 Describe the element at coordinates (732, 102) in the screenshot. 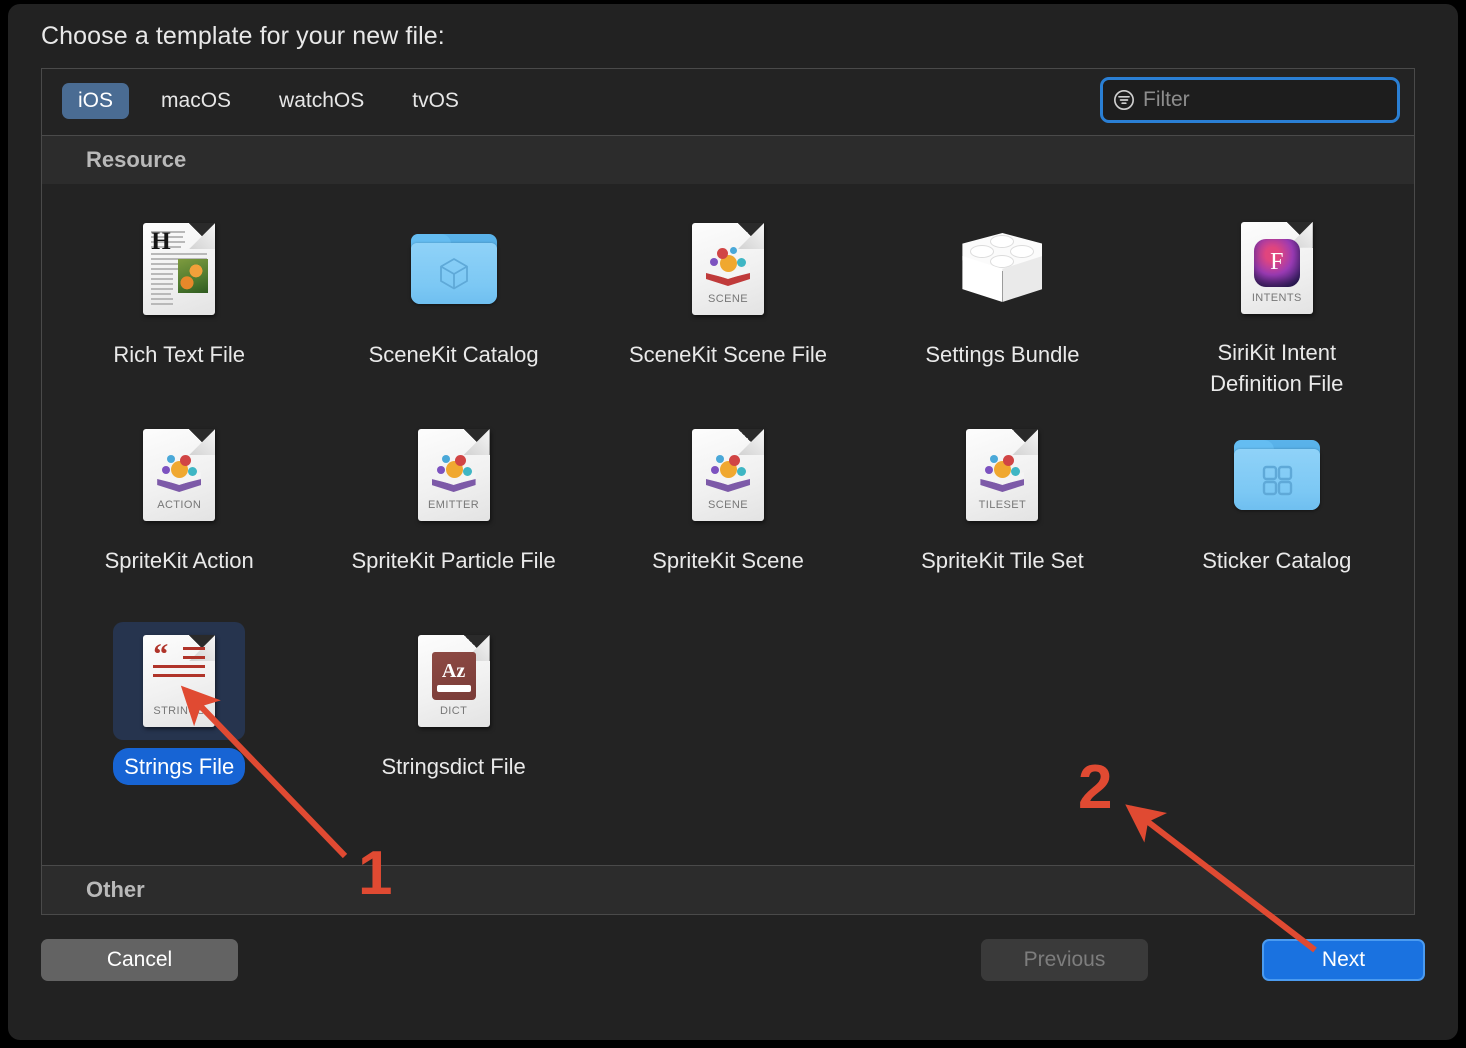

I see `platform-toolbar: iOS macOS watchOS tvOS` at that location.